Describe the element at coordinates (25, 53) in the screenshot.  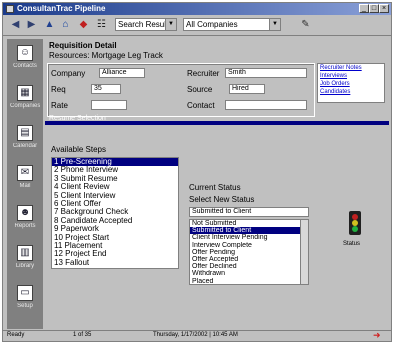
I see `contact-card-icon: ☺` at that location.